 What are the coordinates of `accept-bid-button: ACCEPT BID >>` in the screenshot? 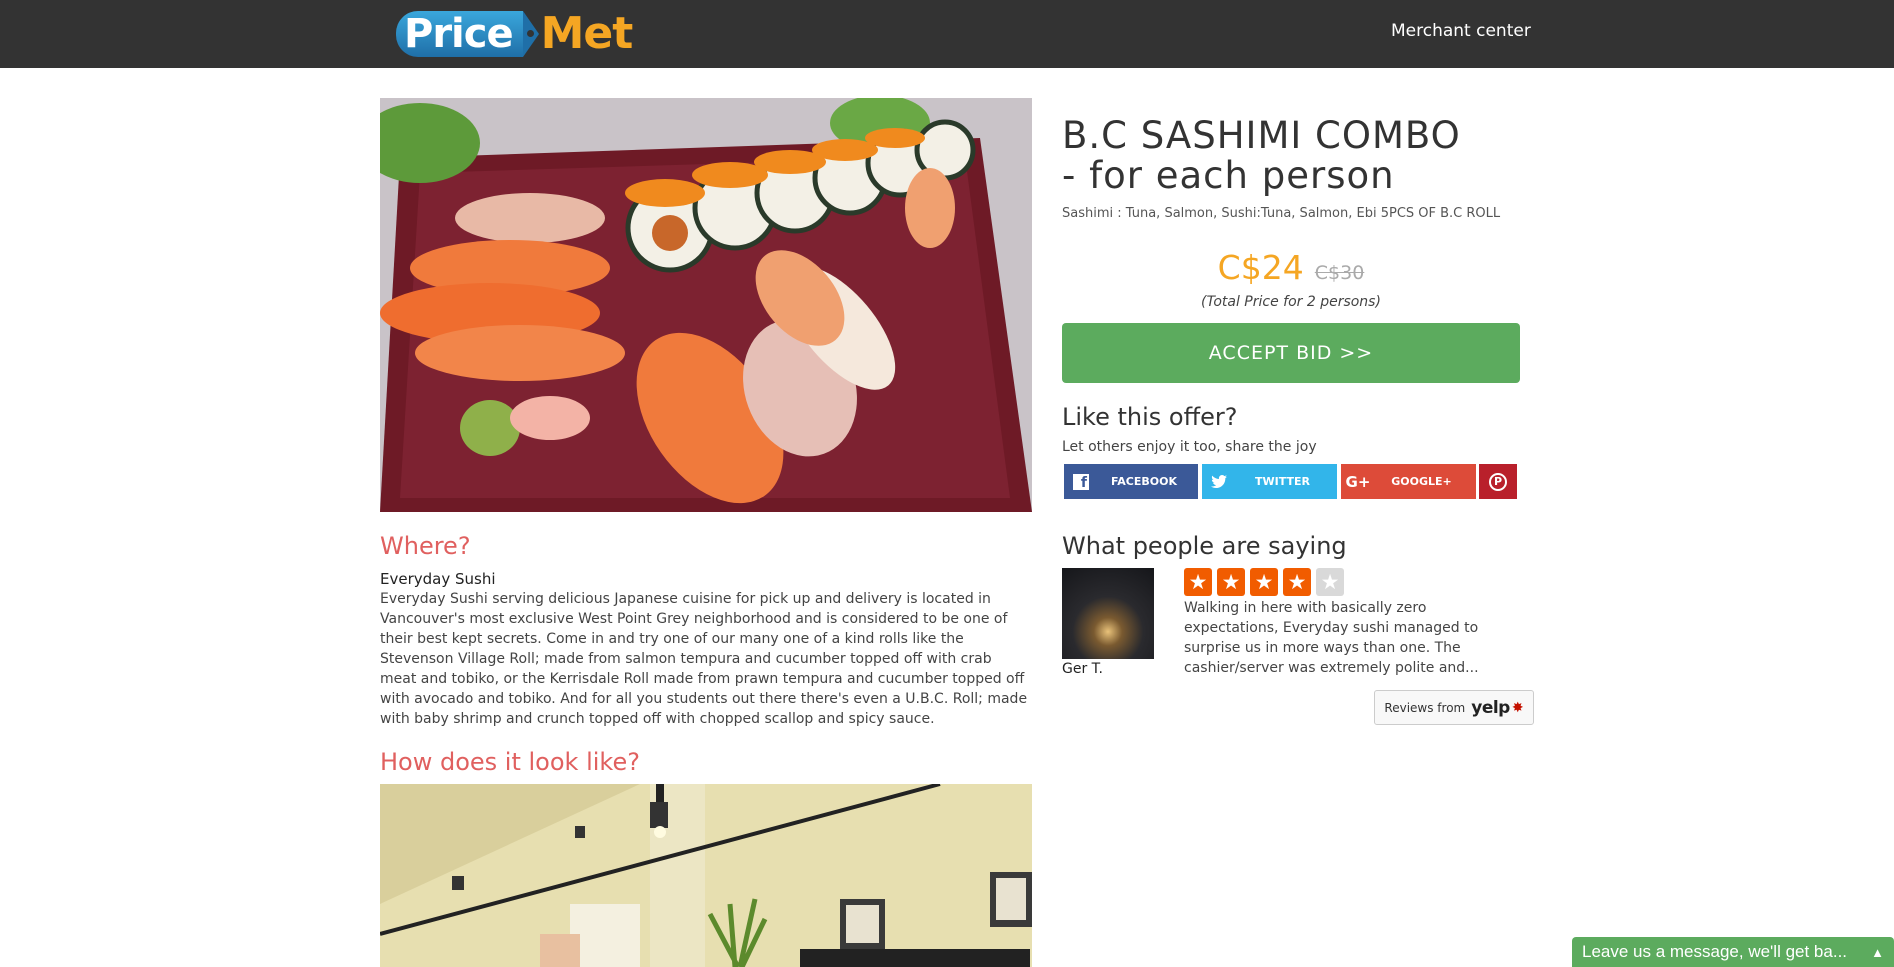 It's located at (1291, 353).